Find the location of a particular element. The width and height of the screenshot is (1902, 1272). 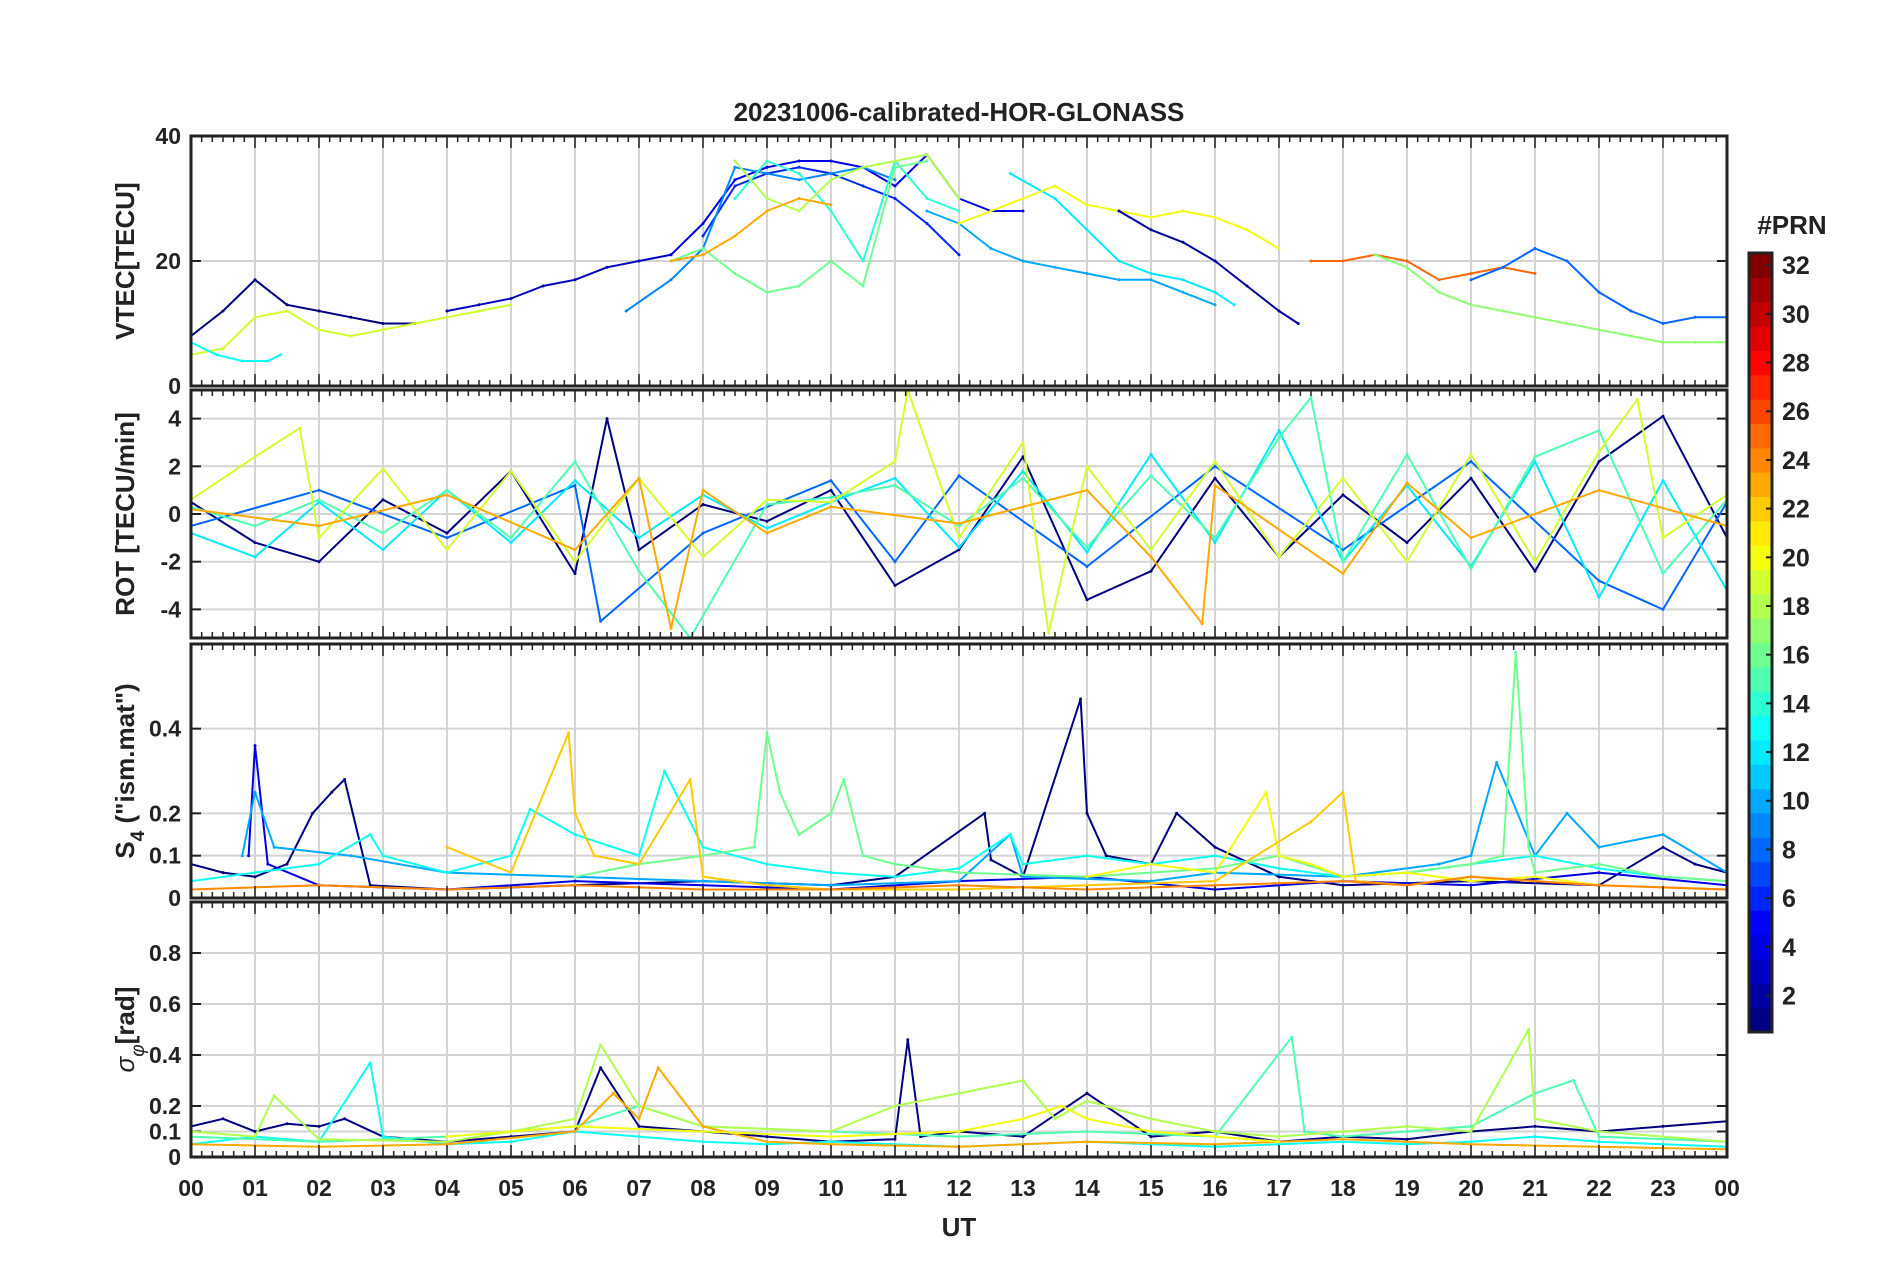

y-tick-label: -2 is located at coordinates (171, 562).